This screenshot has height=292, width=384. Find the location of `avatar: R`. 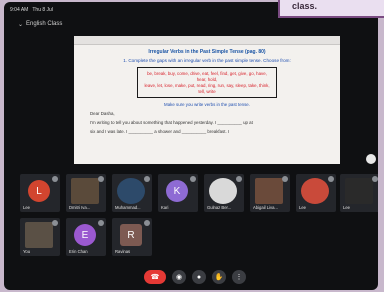

avatar: R is located at coordinates (131, 235).